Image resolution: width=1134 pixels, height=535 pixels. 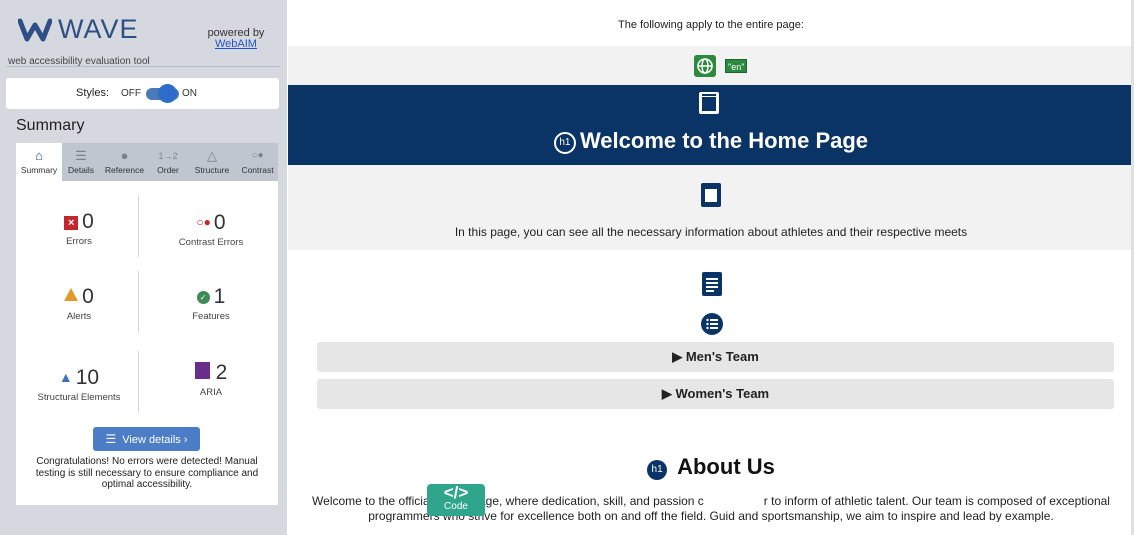 I want to click on stat-errors: × 0 Errors, so click(x=79, y=229).